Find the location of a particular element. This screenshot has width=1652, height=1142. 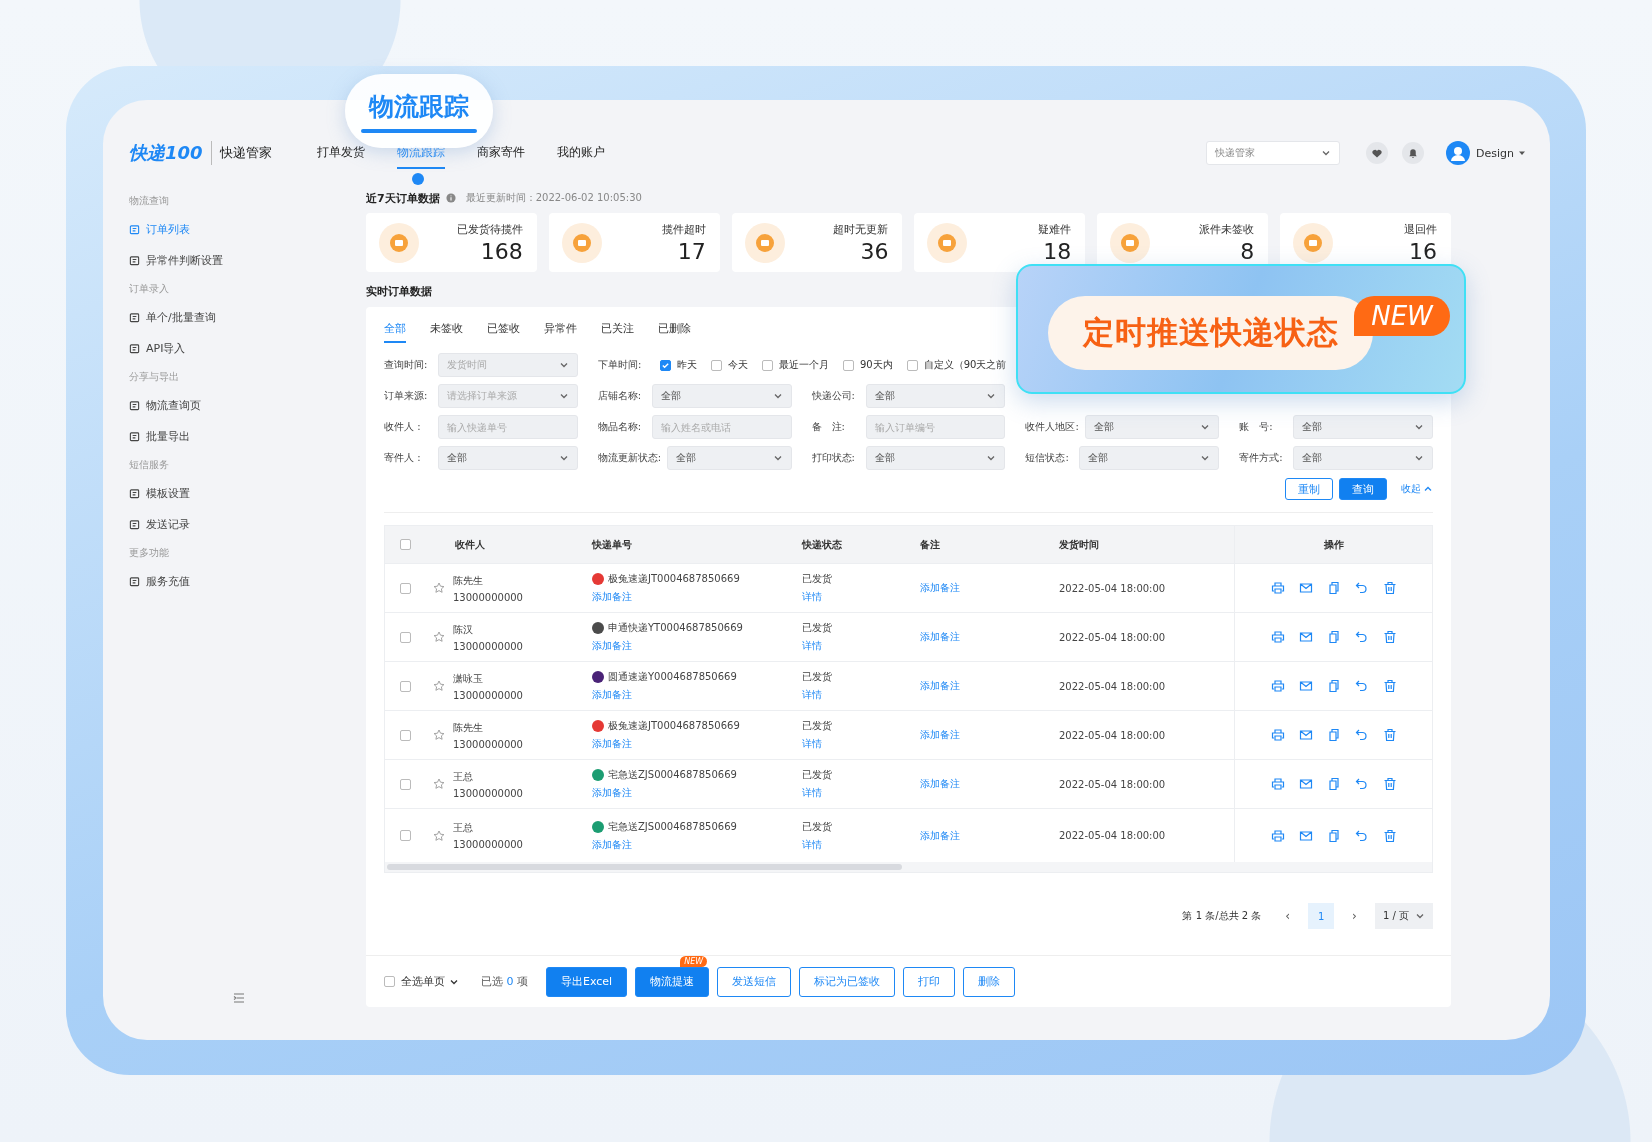

date-option: 自定义（90天之前 is located at coordinates (956, 365).